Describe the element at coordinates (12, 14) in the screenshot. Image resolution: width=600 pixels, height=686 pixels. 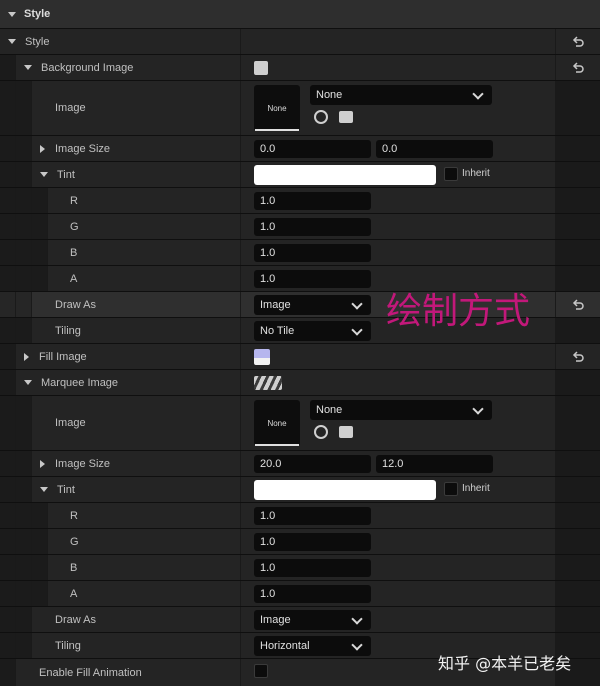
I see `collapse-arrow-icon` at that location.